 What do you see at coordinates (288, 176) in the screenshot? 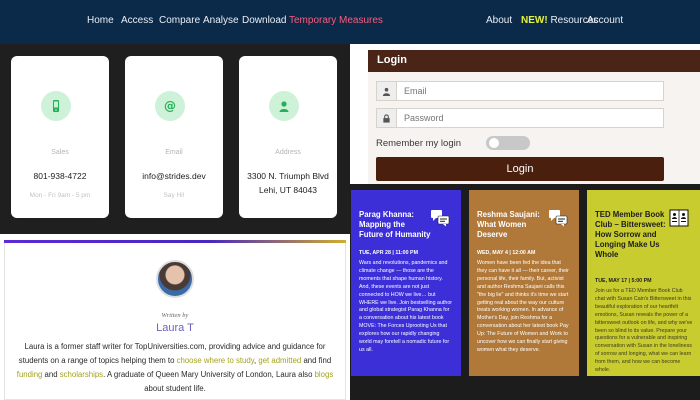
I see `address-line-1: 3300 N. Triumph Blvd` at bounding box center [288, 176].